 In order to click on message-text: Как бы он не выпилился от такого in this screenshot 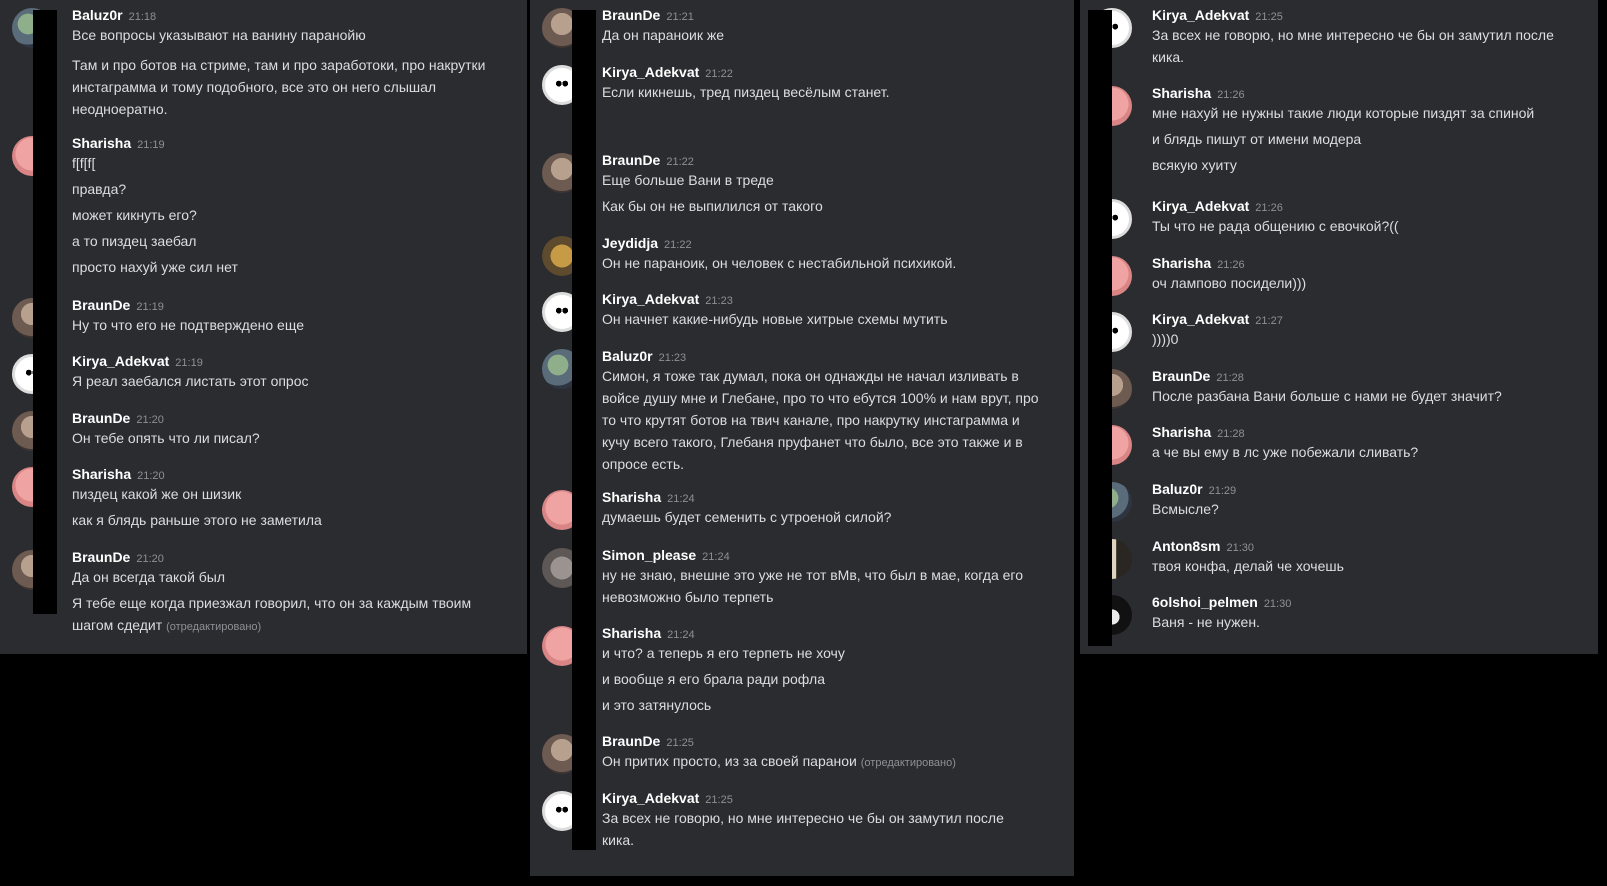, I will do `click(712, 206)`.